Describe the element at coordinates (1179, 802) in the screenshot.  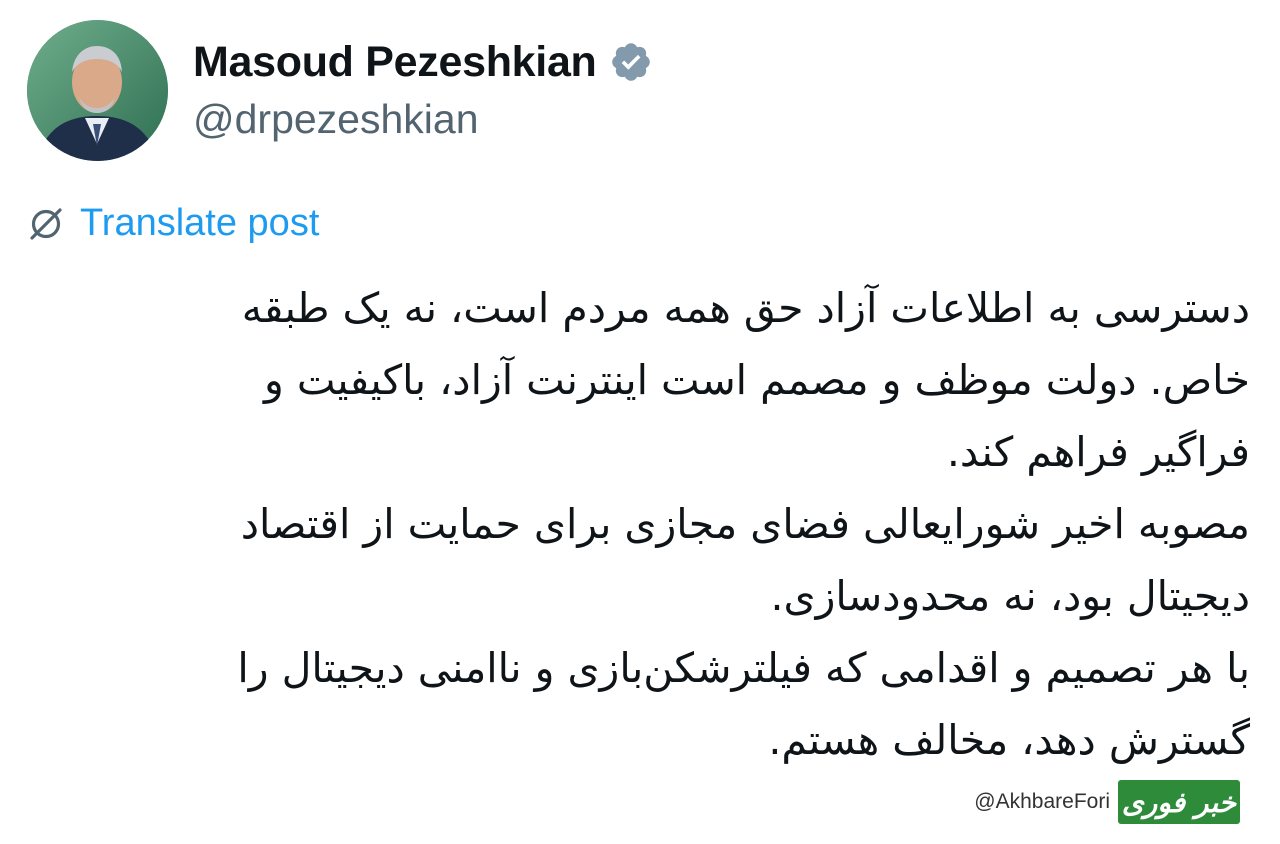
I see `watermark-logo: خبر فوری` at that location.